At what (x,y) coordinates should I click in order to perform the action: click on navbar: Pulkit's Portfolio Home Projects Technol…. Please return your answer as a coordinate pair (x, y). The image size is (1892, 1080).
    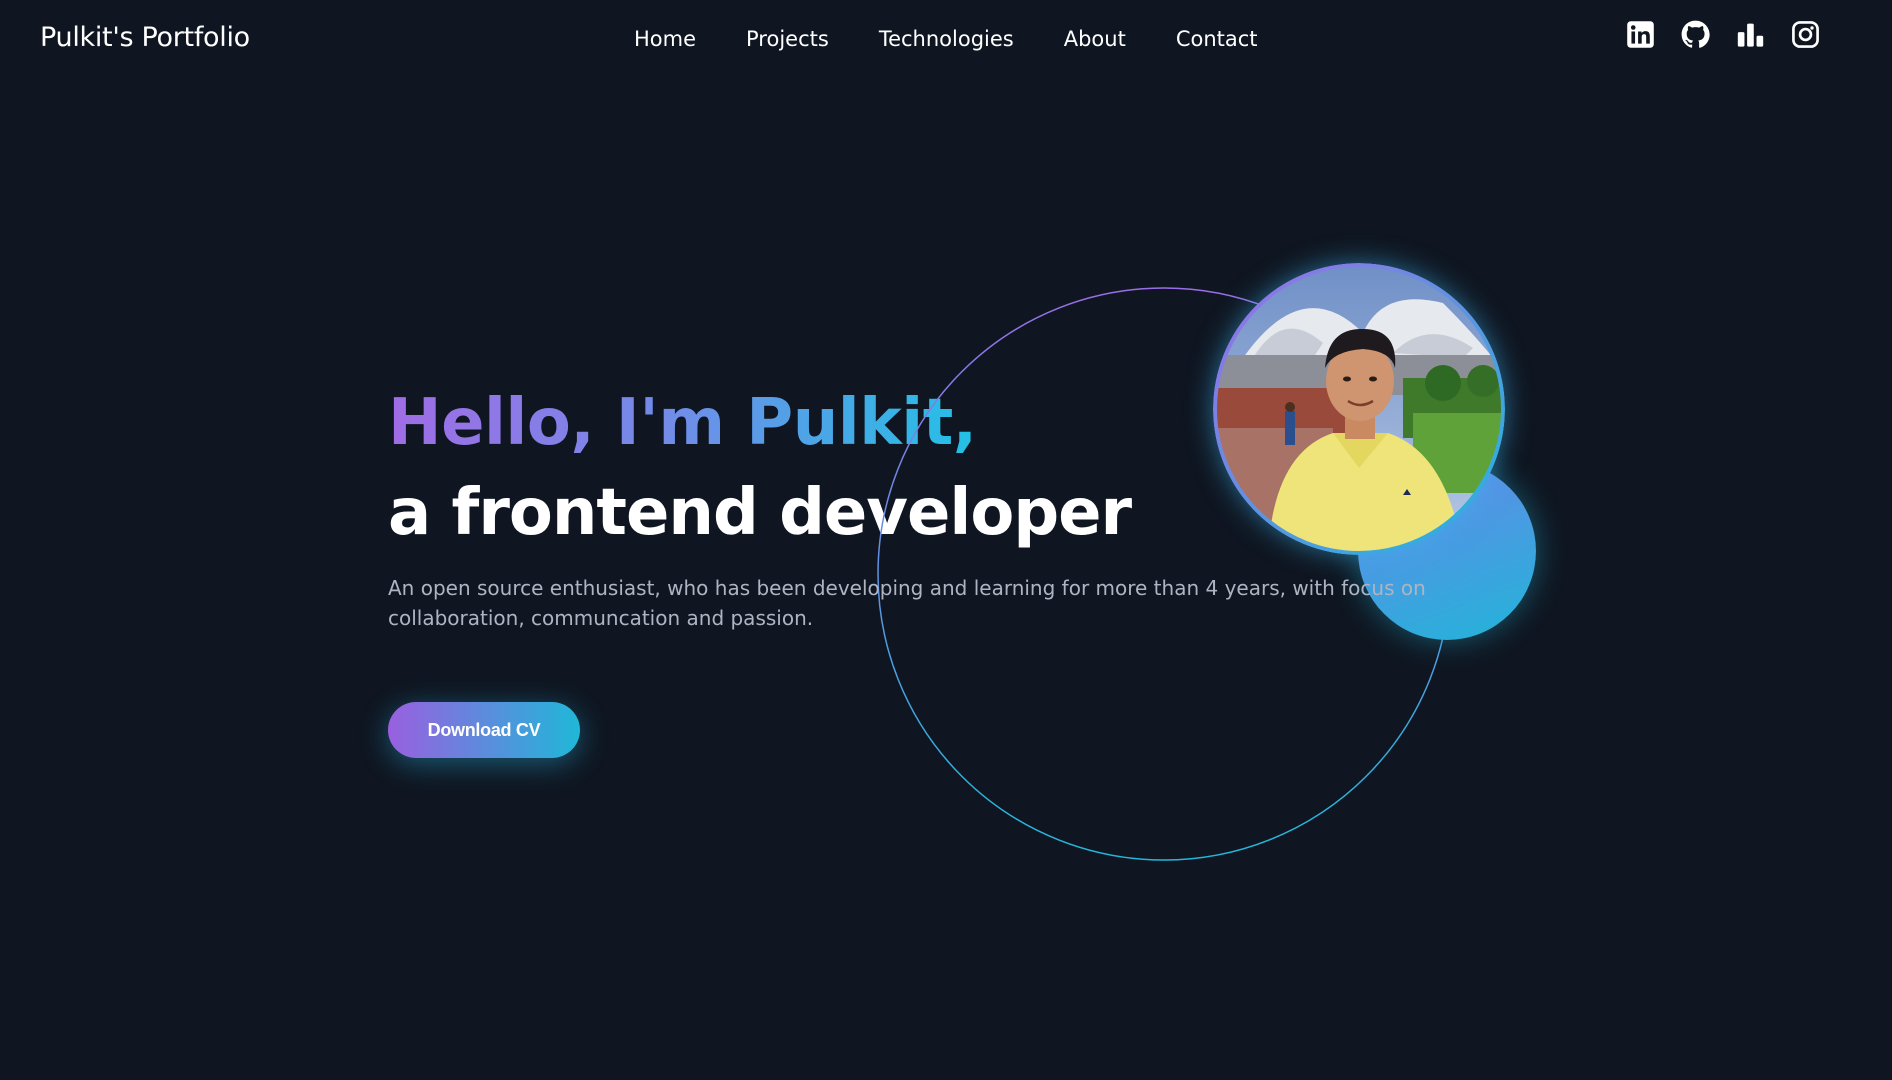
    Looking at the image, I should click on (946, 40).